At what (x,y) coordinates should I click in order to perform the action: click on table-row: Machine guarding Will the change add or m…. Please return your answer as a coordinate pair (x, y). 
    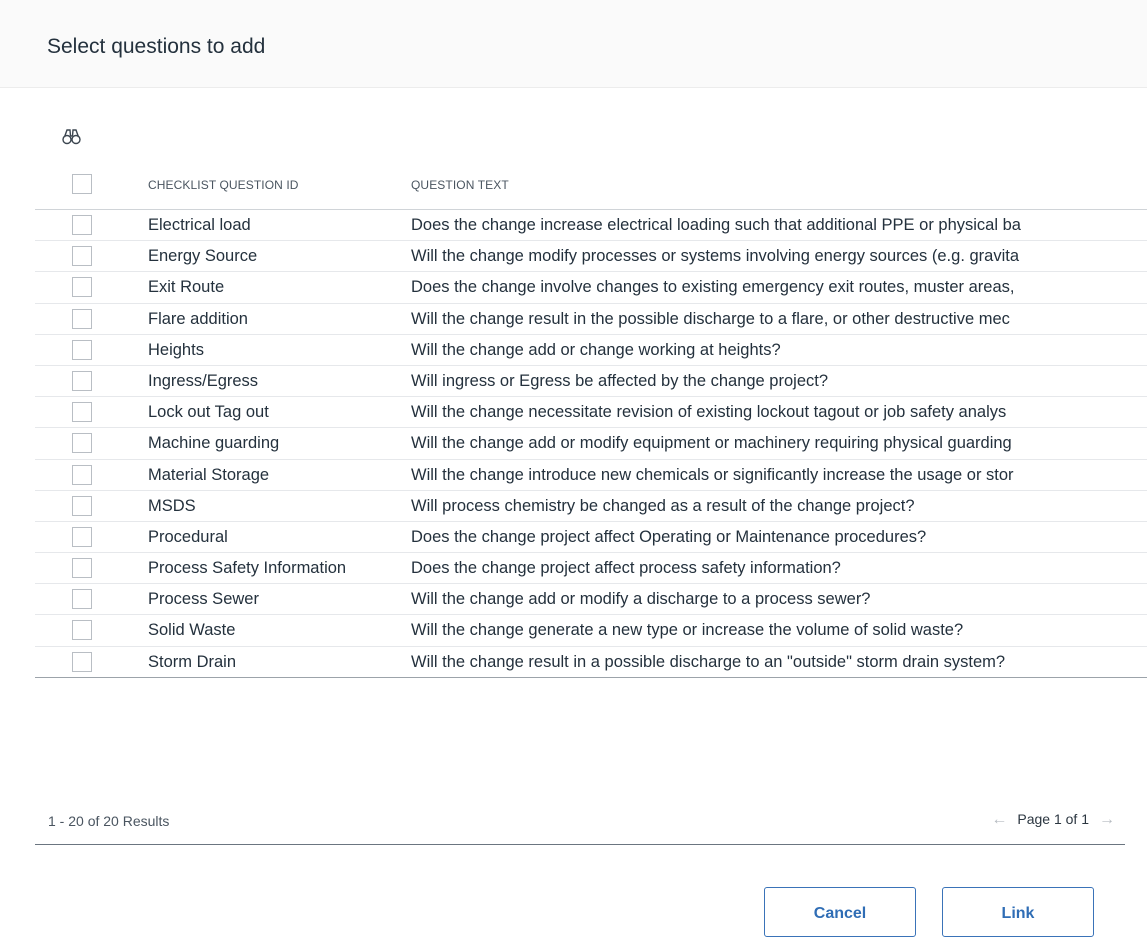
    Looking at the image, I should click on (591, 444).